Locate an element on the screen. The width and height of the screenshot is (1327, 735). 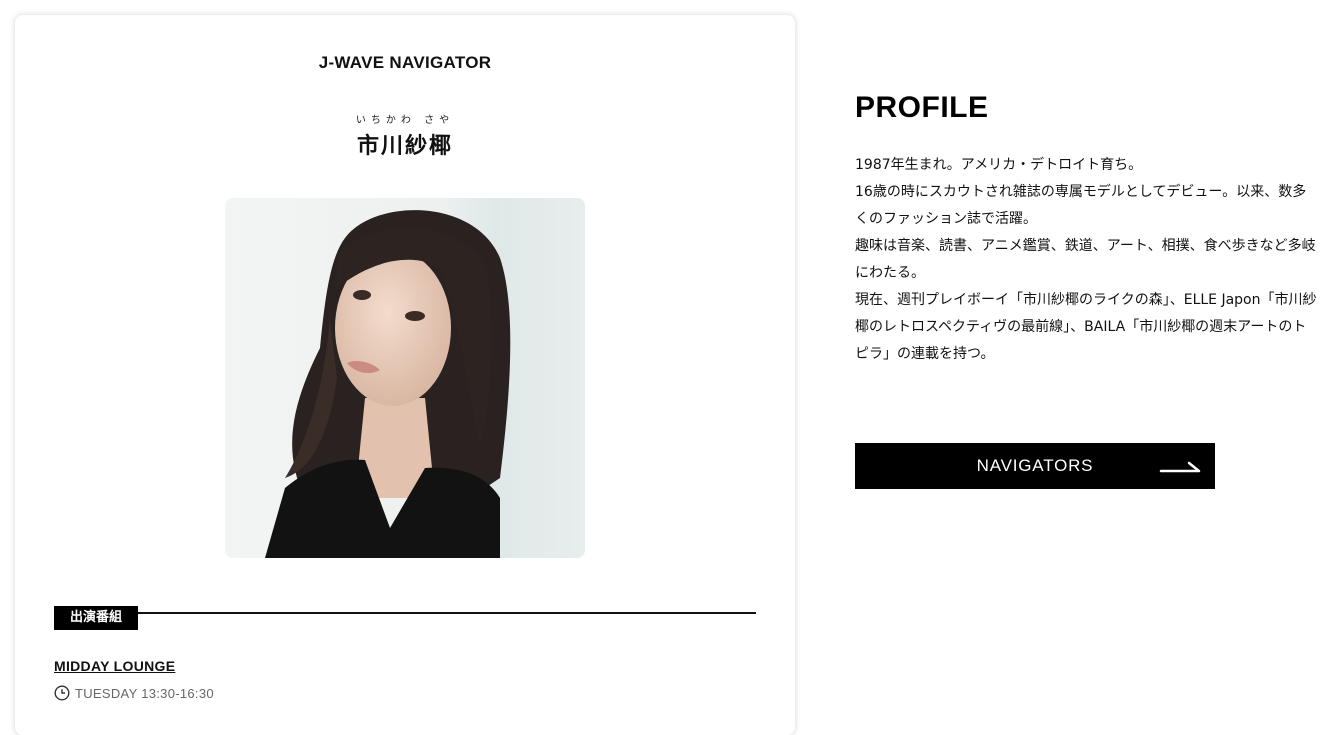
program-schedule: TUESDAY 13:30-16:30 is located at coordinates (134, 693).